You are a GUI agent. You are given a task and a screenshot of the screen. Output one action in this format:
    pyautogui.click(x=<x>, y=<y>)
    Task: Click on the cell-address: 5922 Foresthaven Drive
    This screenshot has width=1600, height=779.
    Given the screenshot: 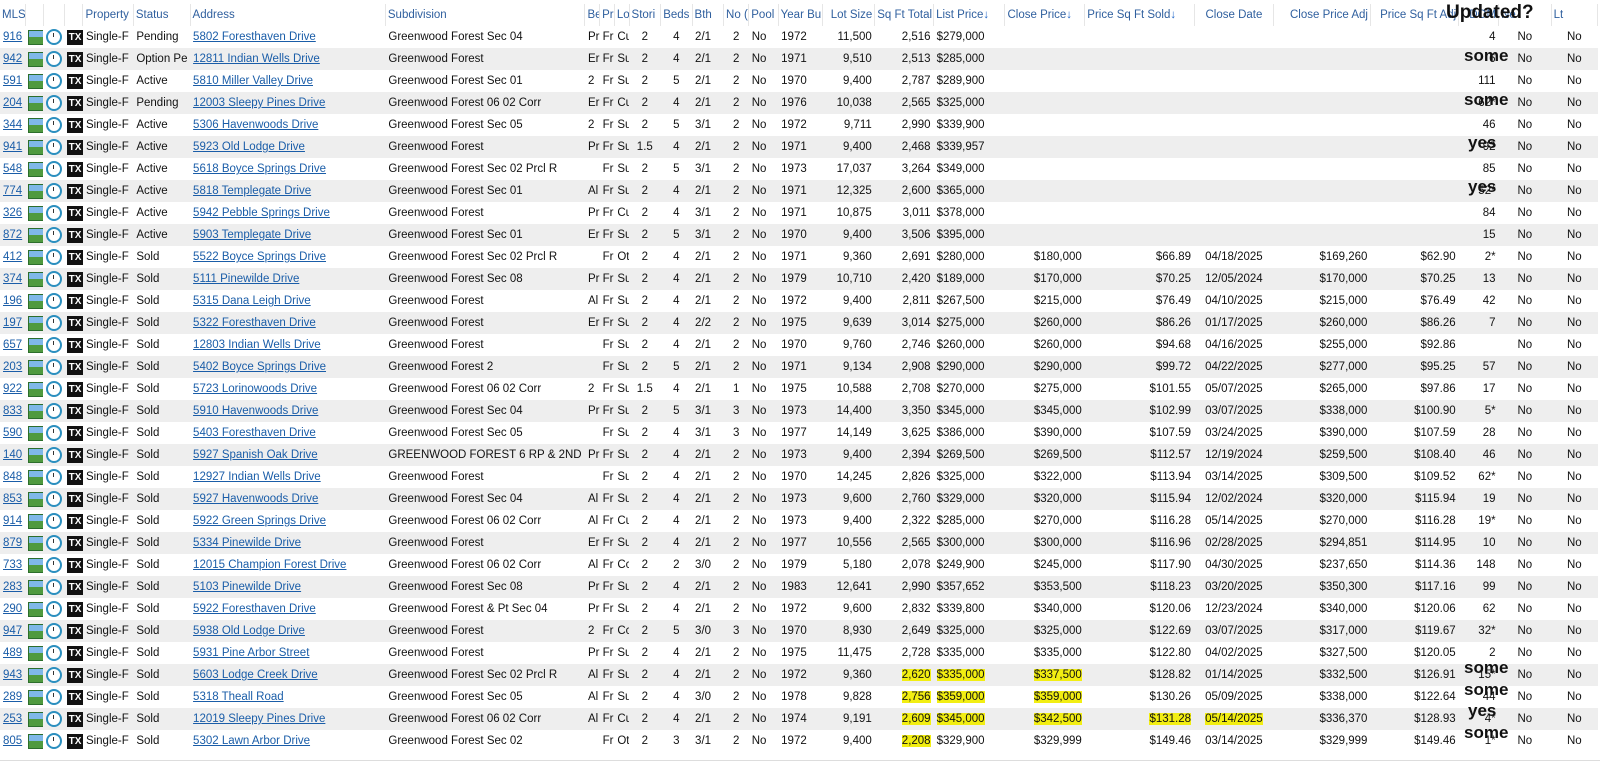 What is the action you would take?
    pyautogui.click(x=288, y=609)
    